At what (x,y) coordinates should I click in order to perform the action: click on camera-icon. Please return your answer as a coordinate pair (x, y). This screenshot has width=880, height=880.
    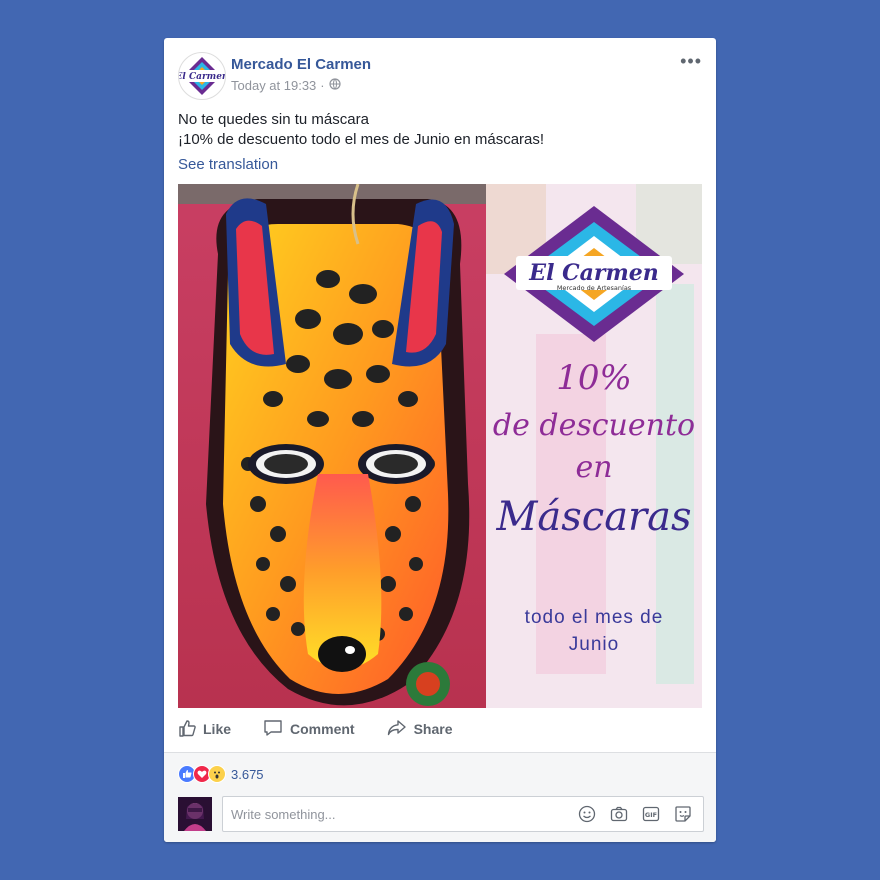
    Looking at the image, I should click on (619, 814).